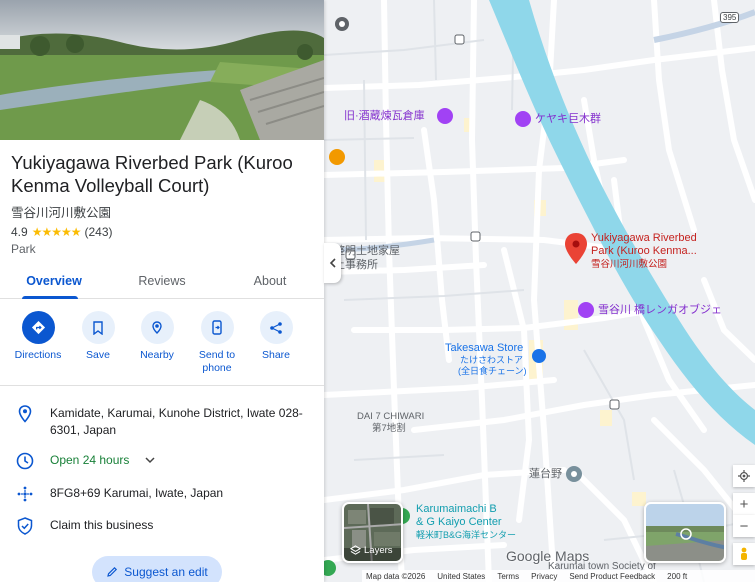 The width and height of the screenshot is (755, 582). What do you see at coordinates (54, 282) in the screenshot?
I see `tab-overview: Overview` at bounding box center [54, 282].